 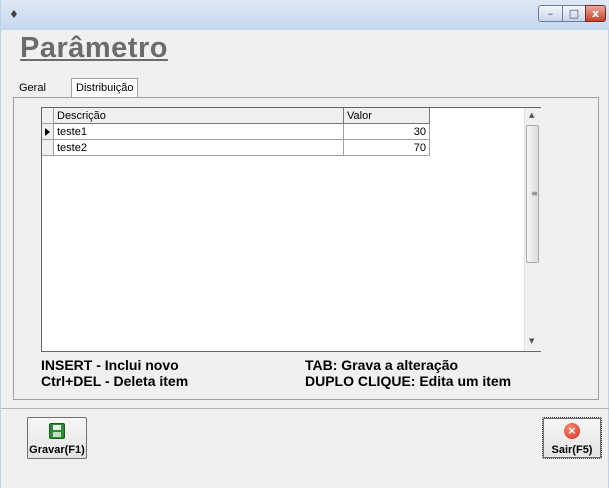 What do you see at coordinates (305, 408) in the screenshot?
I see `footer-divider` at bounding box center [305, 408].